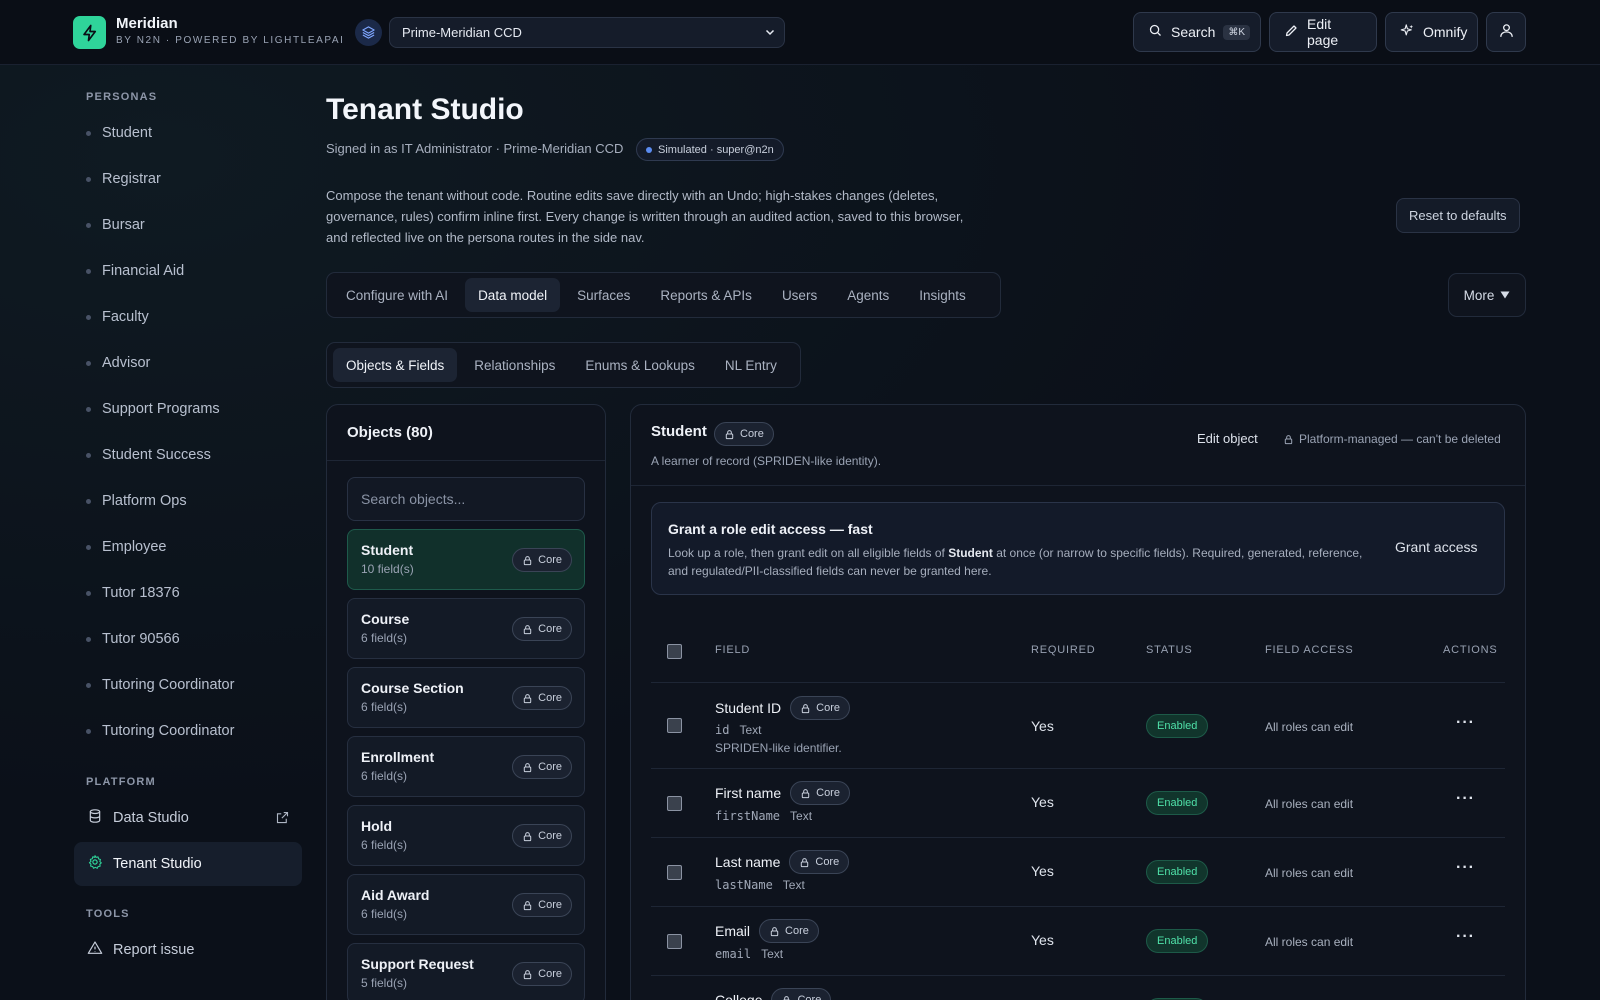 This screenshot has height=1000, width=1600. What do you see at coordinates (733, 931) in the screenshot?
I see `field-name: Email` at bounding box center [733, 931].